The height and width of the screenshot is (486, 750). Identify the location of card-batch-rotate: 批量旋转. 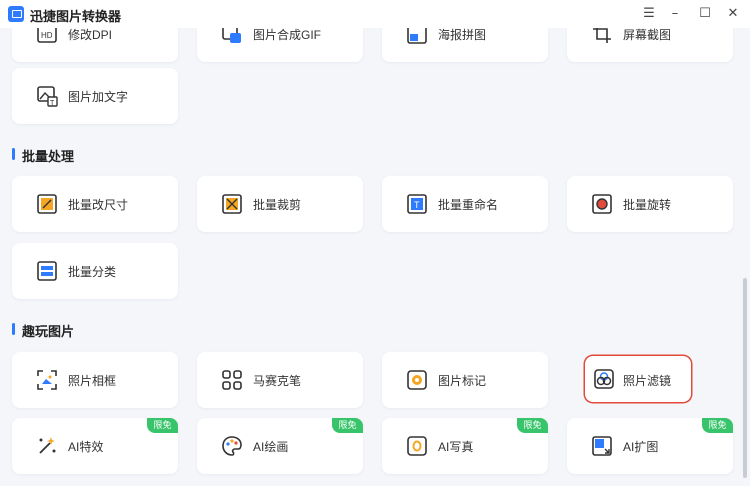
(650, 204).